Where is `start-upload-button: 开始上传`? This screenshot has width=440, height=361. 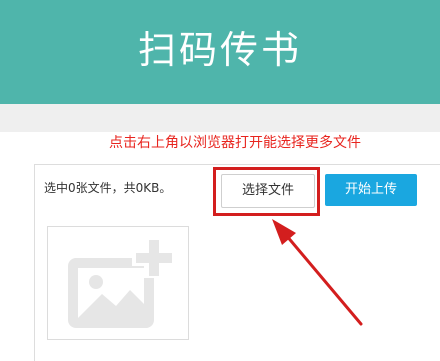
start-upload-button: 开始上传 is located at coordinates (371, 190).